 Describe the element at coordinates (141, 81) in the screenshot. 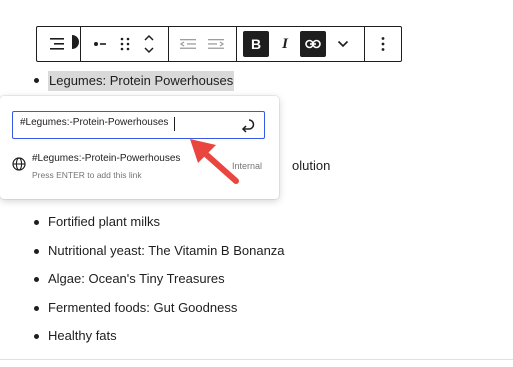

I see `list-item-text: Legumes: Protein Powerhouses` at that location.